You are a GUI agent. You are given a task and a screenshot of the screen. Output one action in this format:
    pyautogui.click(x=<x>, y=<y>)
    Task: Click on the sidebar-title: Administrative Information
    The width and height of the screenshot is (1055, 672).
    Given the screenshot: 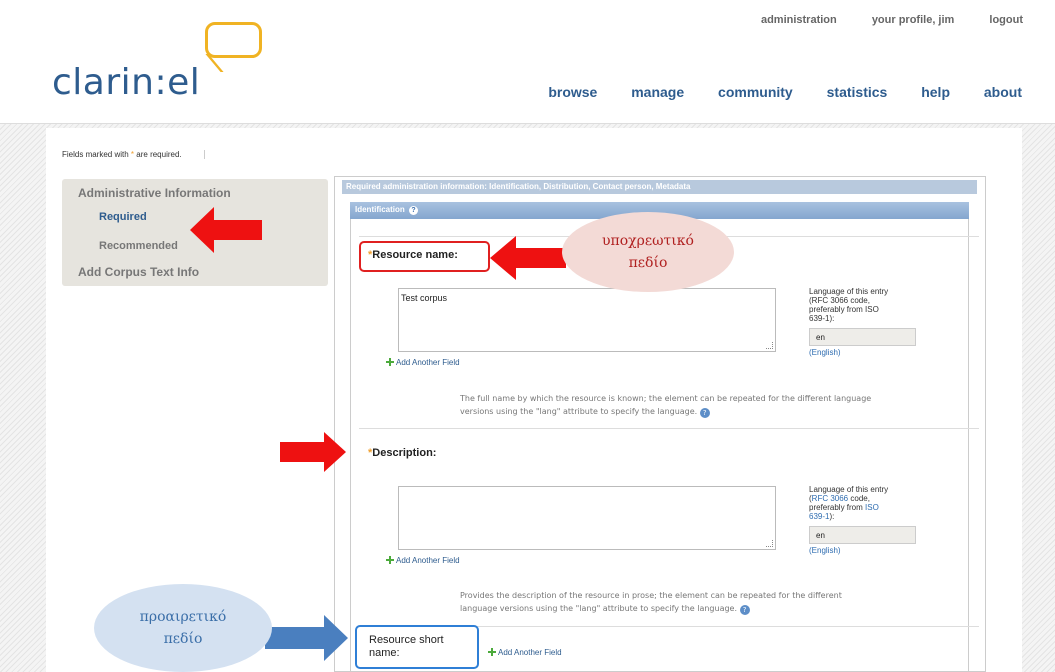 What is the action you would take?
    pyautogui.click(x=154, y=193)
    